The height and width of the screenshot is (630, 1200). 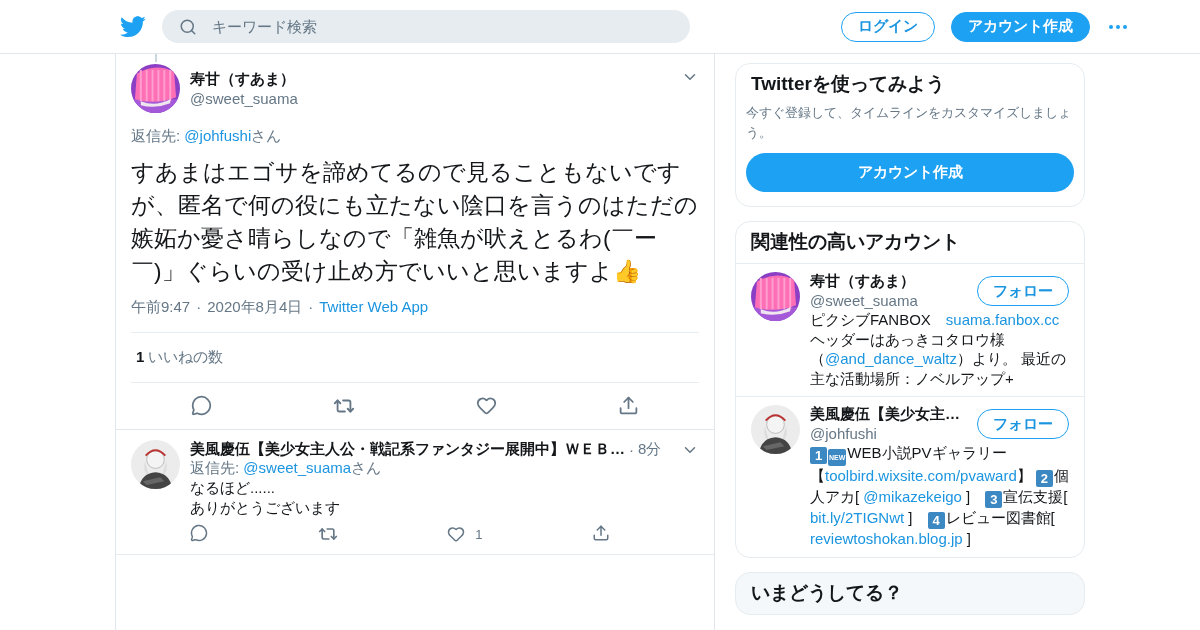 I want to click on reply-to-text: 返信先: @sweet_suamaさん, so click(x=286, y=468).